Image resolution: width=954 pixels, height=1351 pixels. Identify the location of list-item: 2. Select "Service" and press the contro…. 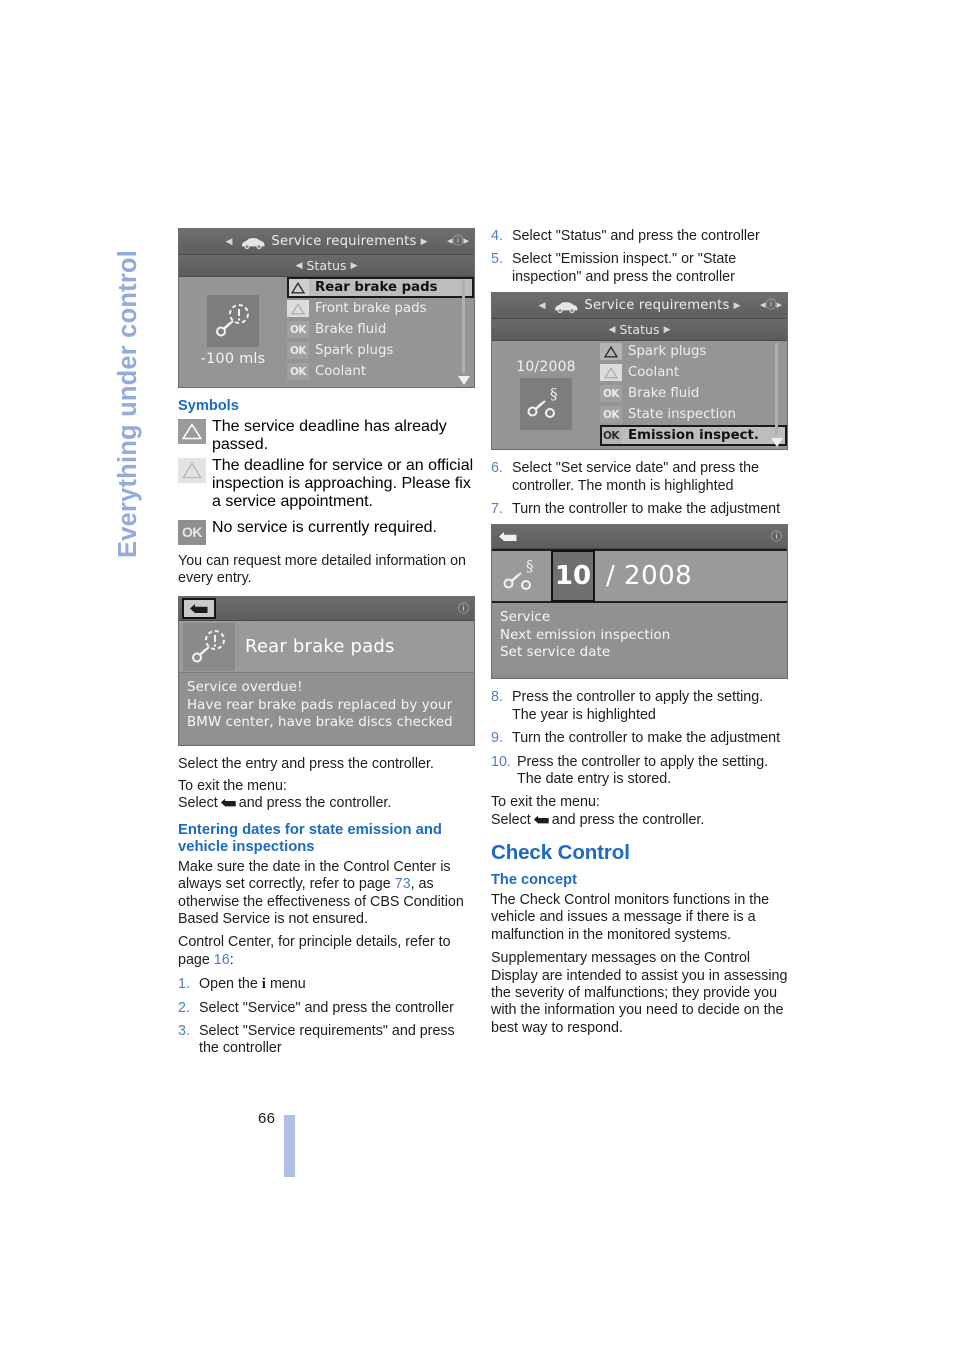
(326, 1008).